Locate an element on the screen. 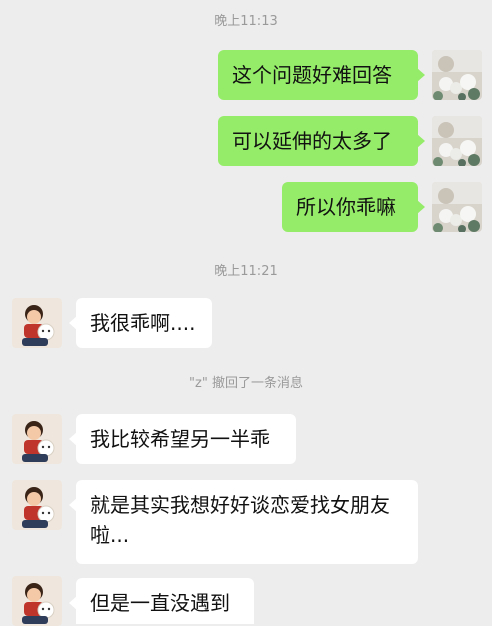 The width and height of the screenshot is (492, 626). message-bubble-outgoing: 这个问题好难回答 is located at coordinates (321, 75).